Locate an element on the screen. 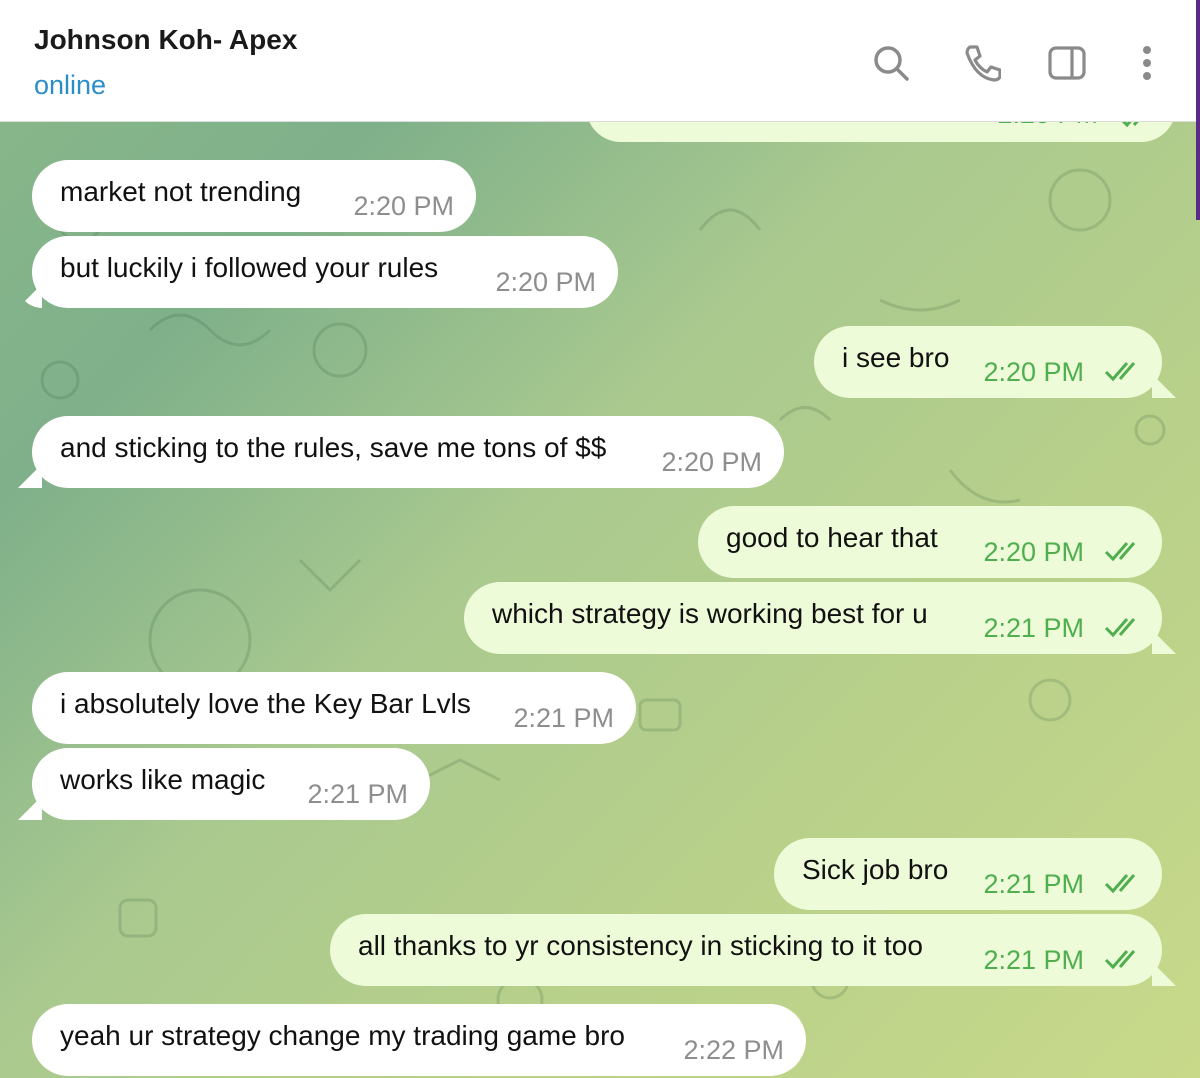  window-edge is located at coordinates (1198, 110).